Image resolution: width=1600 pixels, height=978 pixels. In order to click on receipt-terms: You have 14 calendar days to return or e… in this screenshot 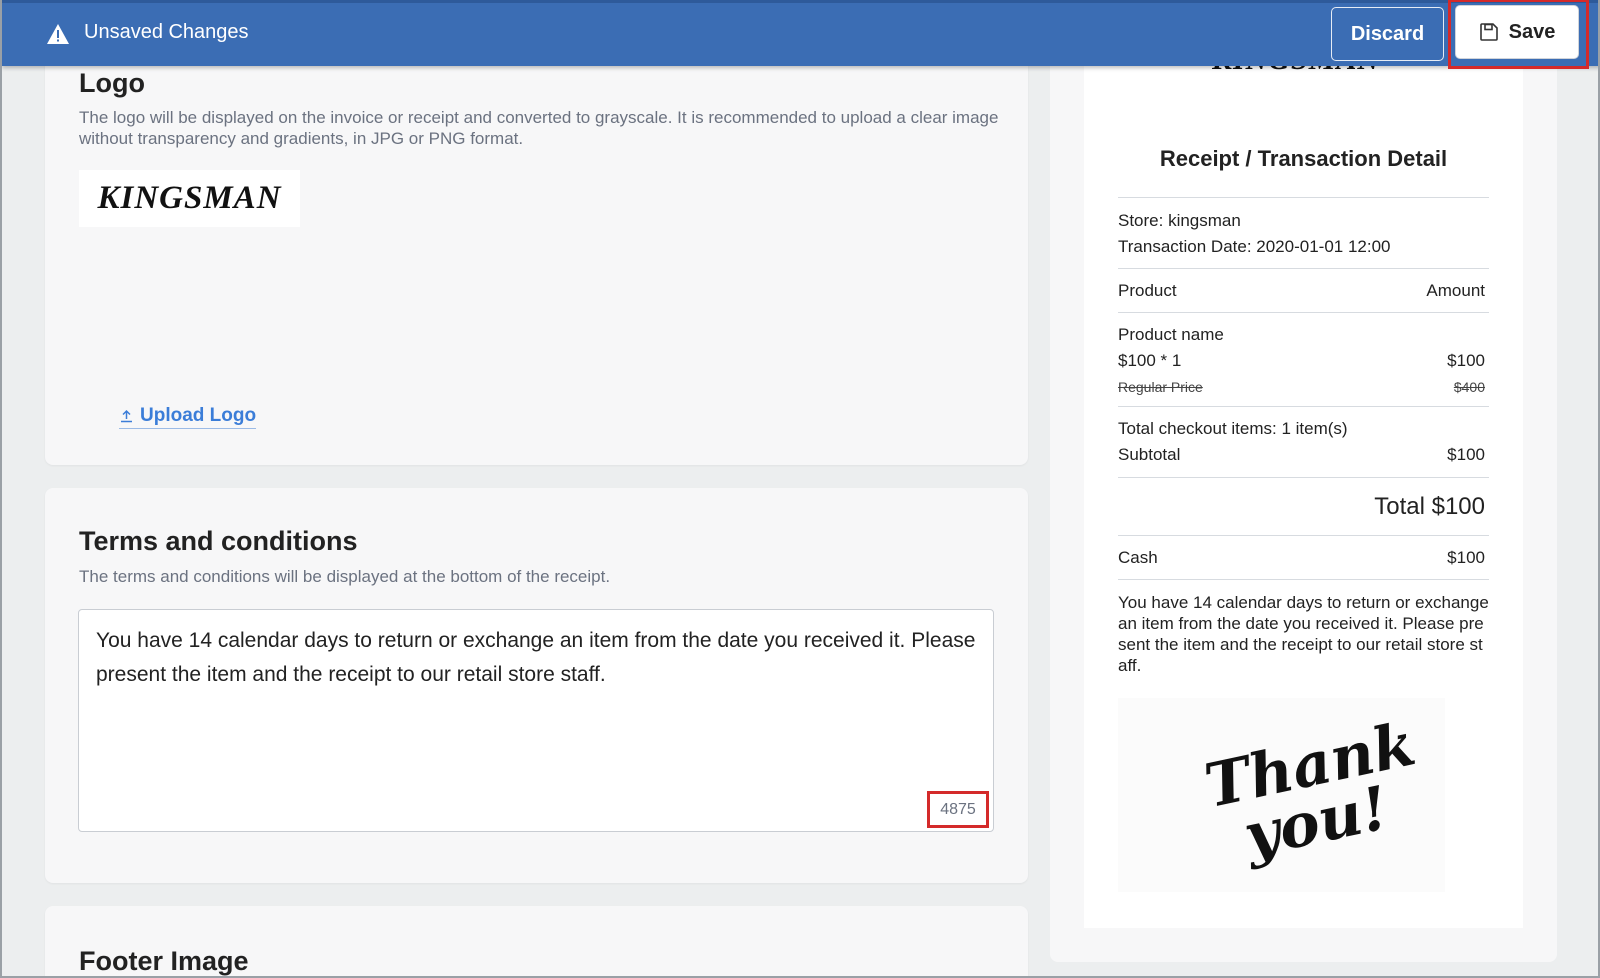, I will do `click(1303, 634)`.